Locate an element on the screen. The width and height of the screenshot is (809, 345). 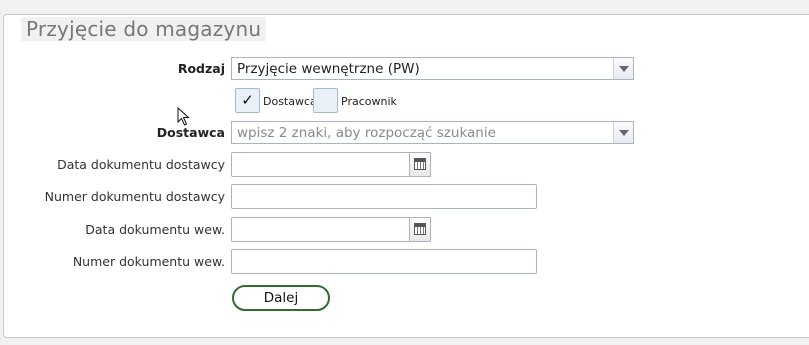
numer-dok-dostawcy-field is located at coordinates (384, 196).